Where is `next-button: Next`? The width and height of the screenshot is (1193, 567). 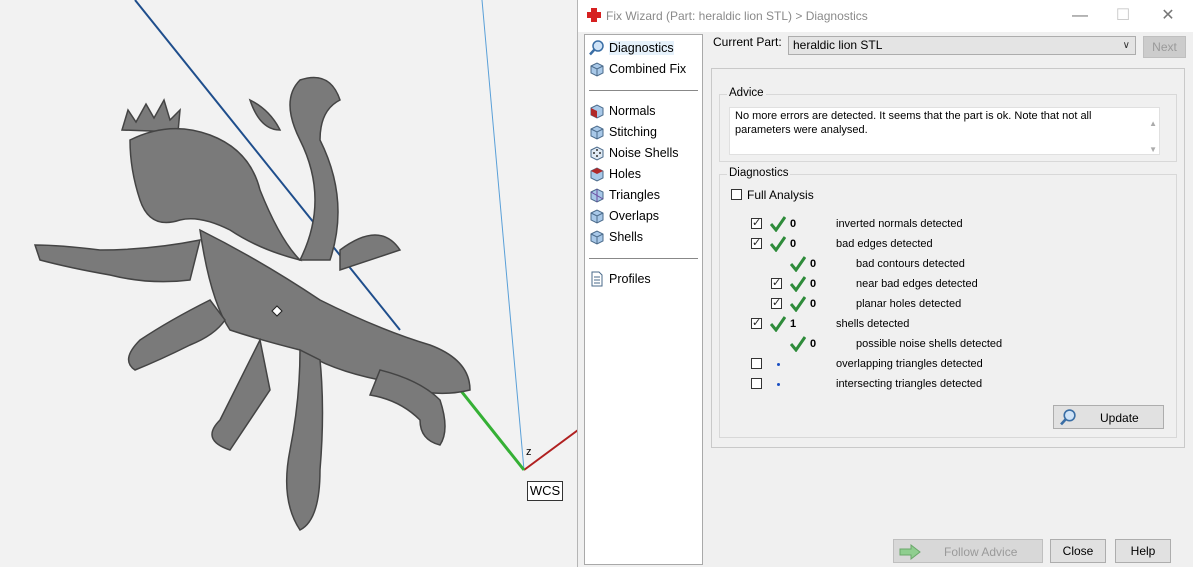 next-button: Next is located at coordinates (1164, 47).